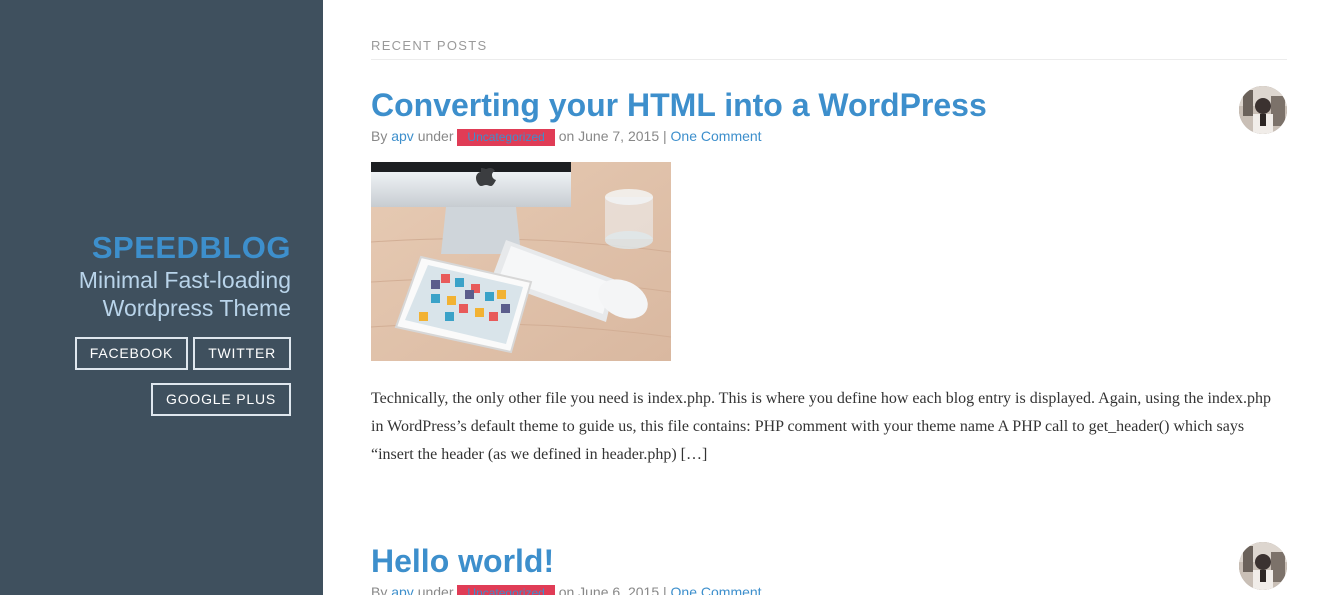  What do you see at coordinates (242, 353) in the screenshot?
I see `twitter-button: TWITTER` at bounding box center [242, 353].